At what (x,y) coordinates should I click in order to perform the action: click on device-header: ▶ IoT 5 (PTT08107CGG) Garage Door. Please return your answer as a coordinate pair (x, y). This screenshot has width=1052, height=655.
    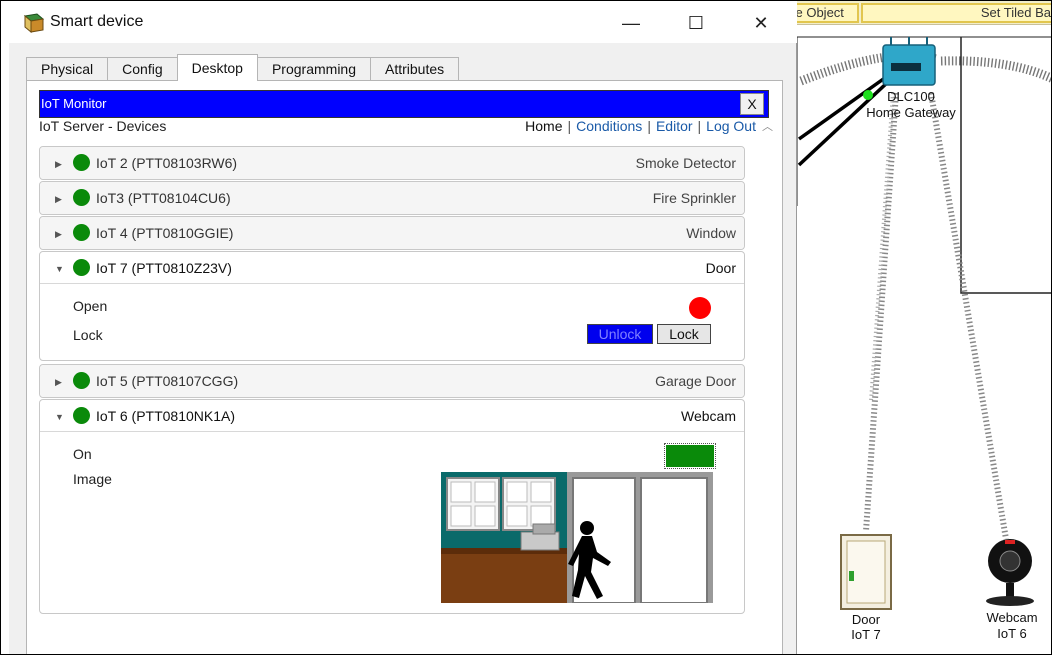
    Looking at the image, I should click on (392, 381).